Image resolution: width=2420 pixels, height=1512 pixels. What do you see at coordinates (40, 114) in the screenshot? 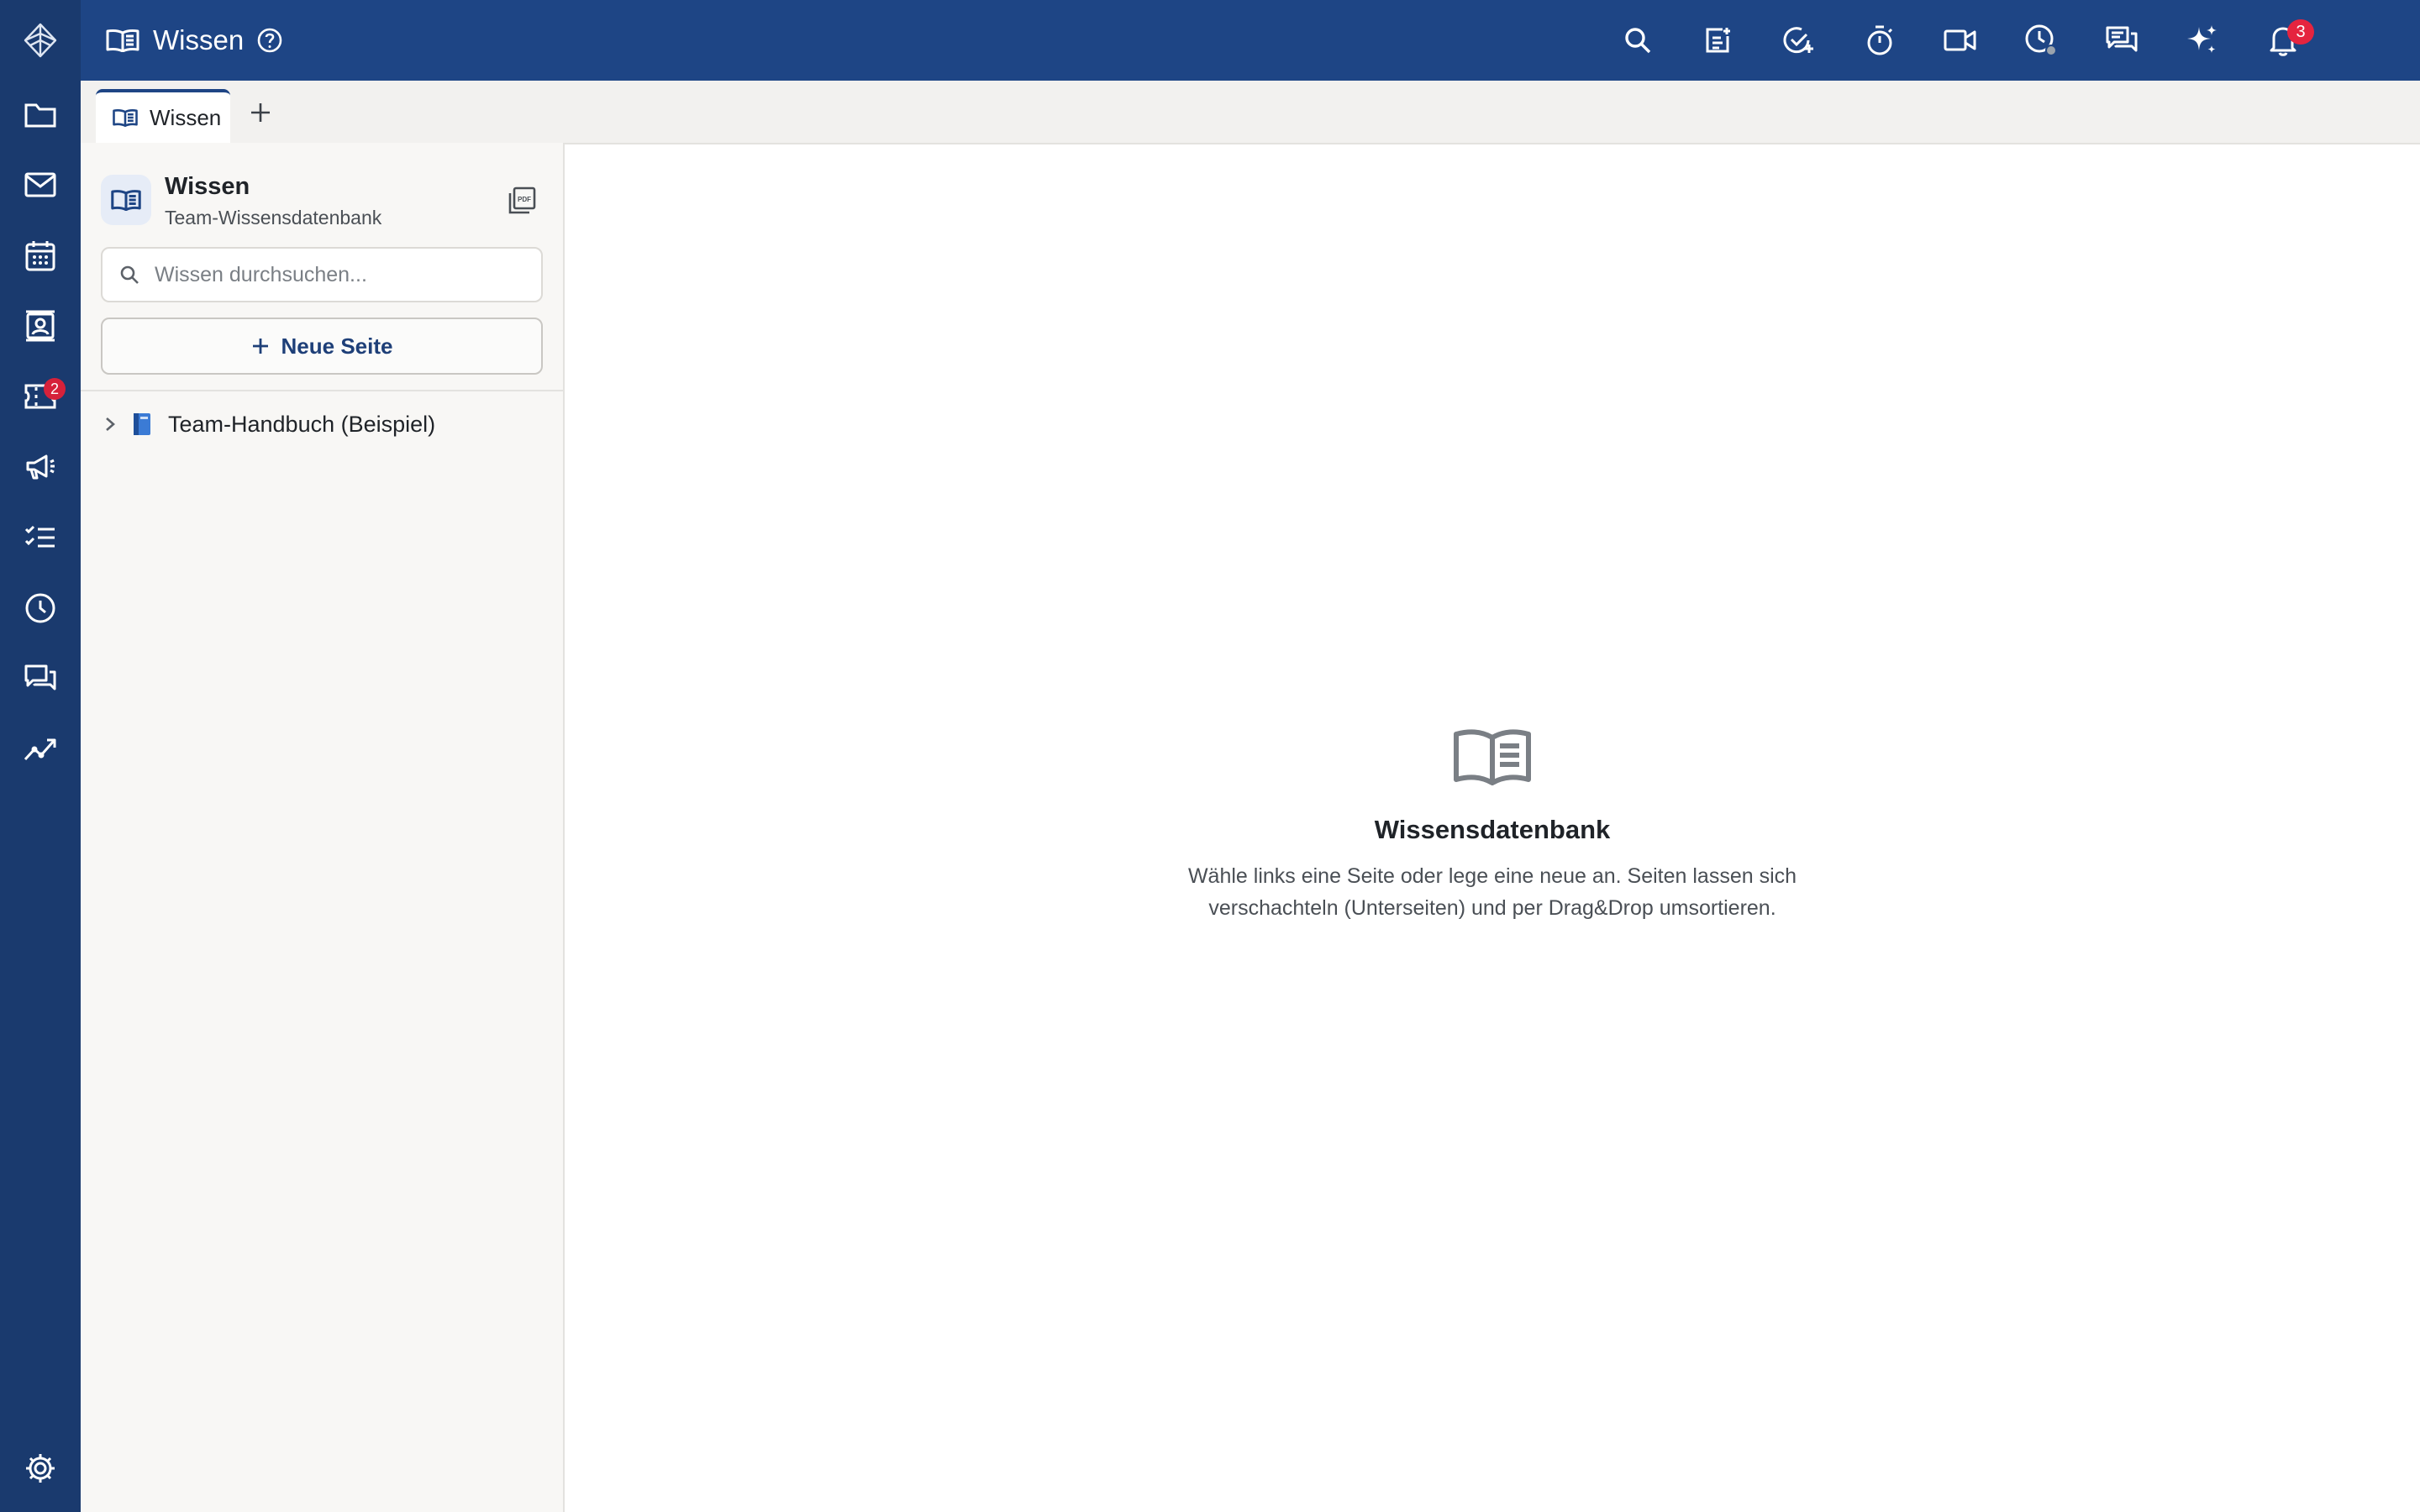
I see `folder-icon` at bounding box center [40, 114].